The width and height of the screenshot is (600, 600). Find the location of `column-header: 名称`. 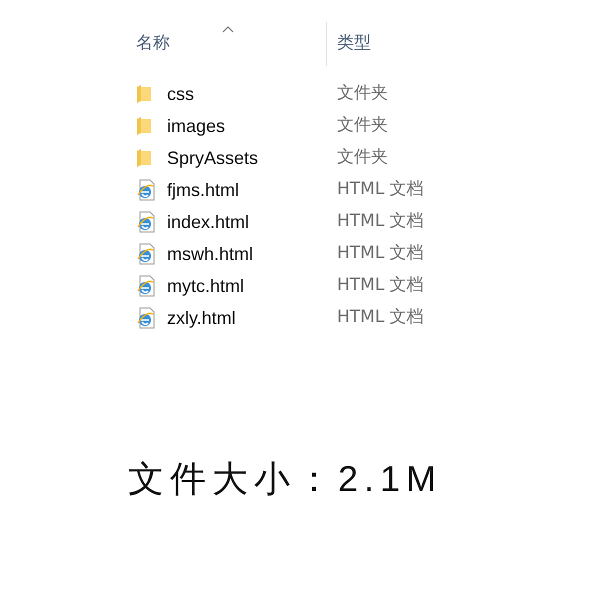

column-header: 名称 is located at coordinates (226, 44).